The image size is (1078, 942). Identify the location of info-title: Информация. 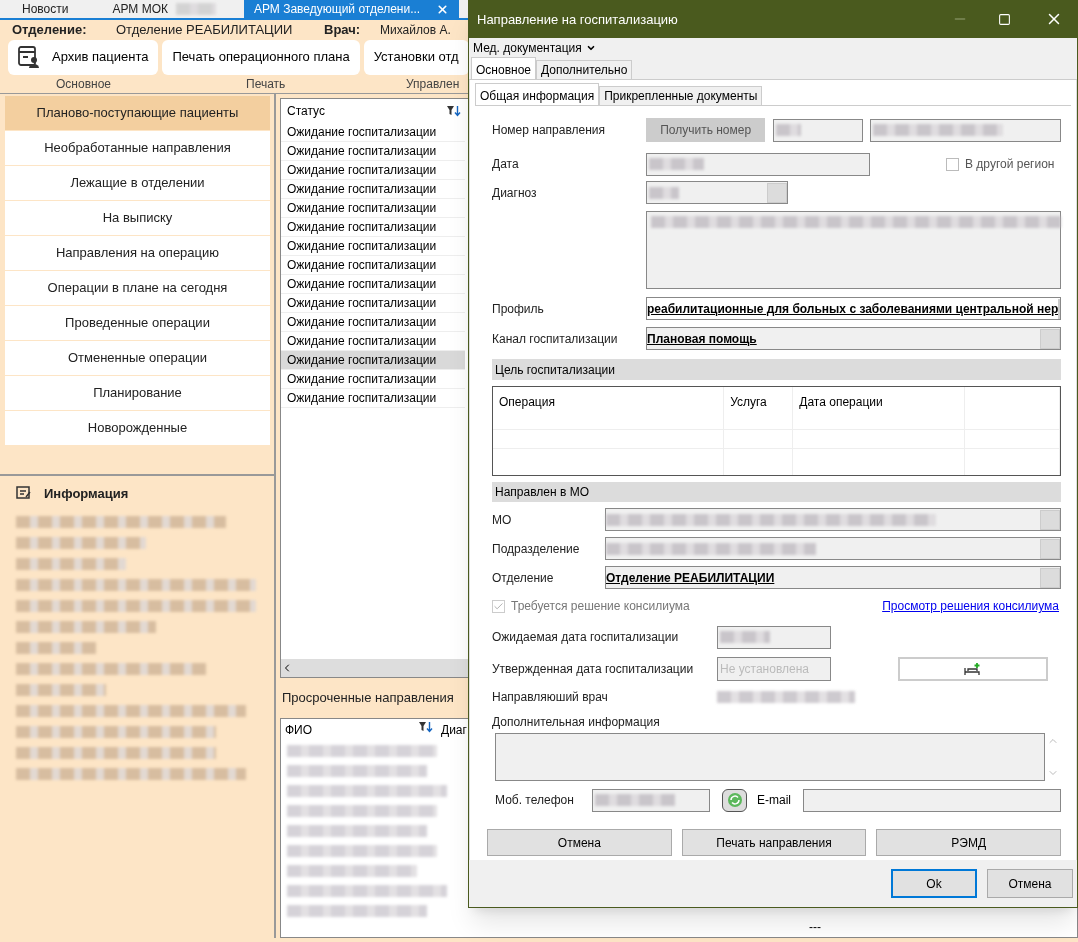
(86, 493).